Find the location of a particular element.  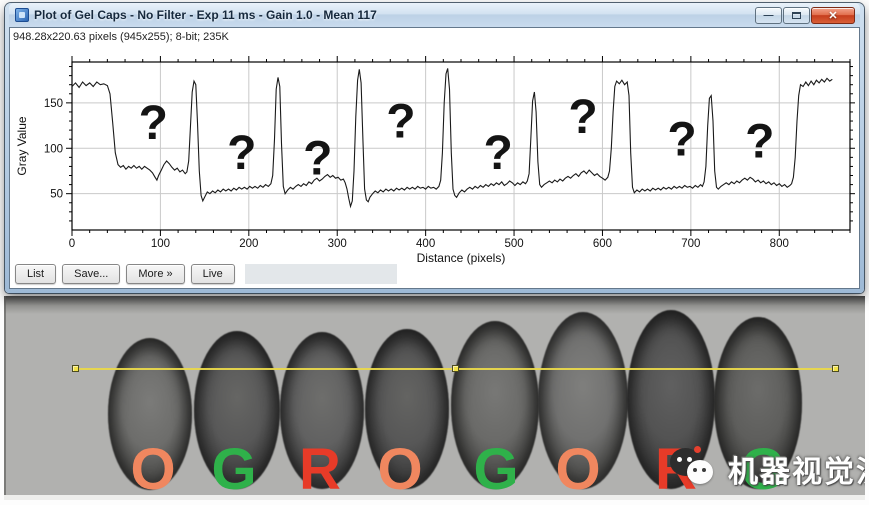

watermark-text: 机器视觉沙龙 is located at coordinates (796, 472).